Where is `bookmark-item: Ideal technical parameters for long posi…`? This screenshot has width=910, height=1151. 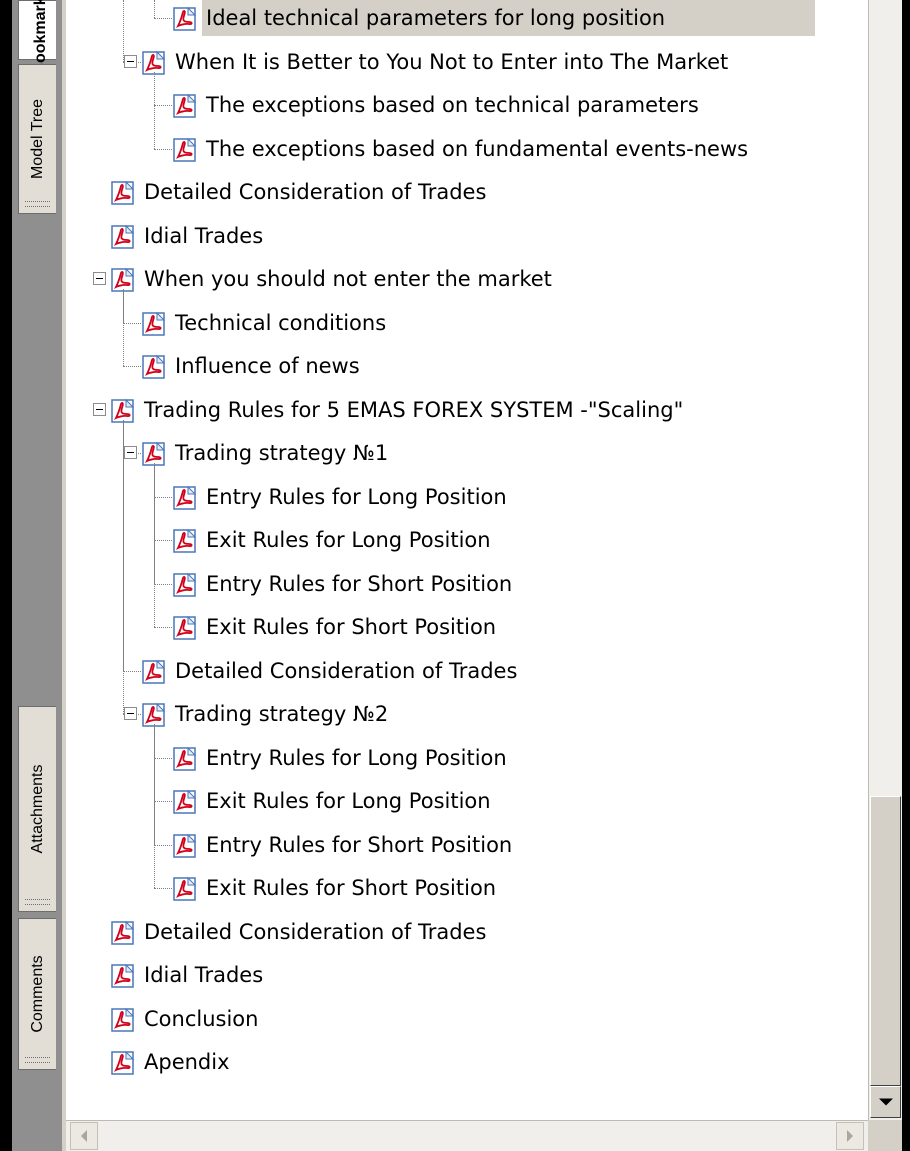 bookmark-item: Ideal technical parameters for long posi… is located at coordinates (494, 18).